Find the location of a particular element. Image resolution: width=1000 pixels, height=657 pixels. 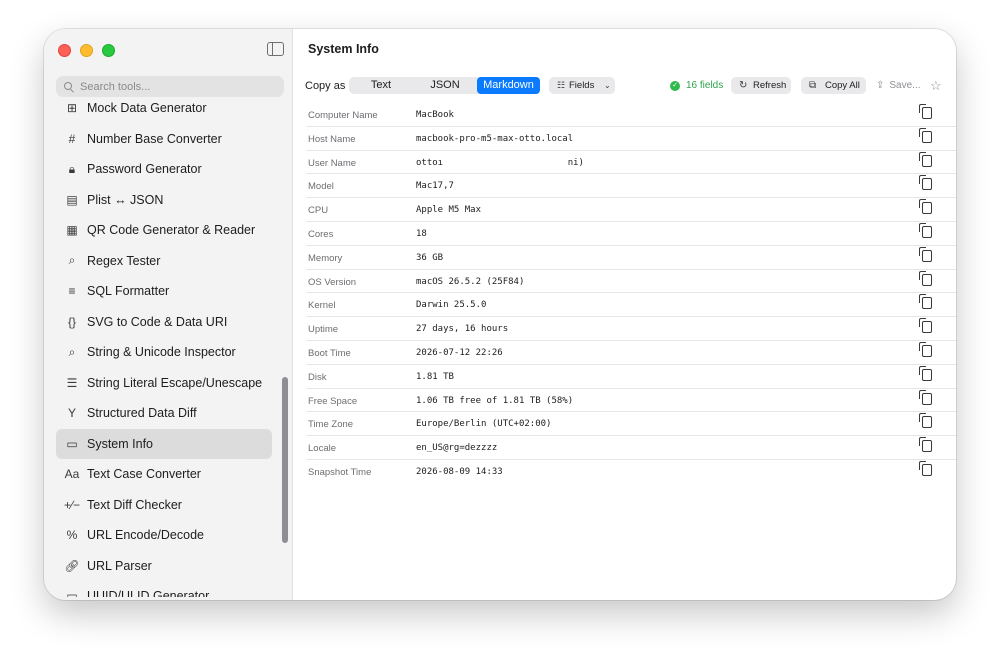

field-value: ottoı ni) is located at coordinates (500, 163).